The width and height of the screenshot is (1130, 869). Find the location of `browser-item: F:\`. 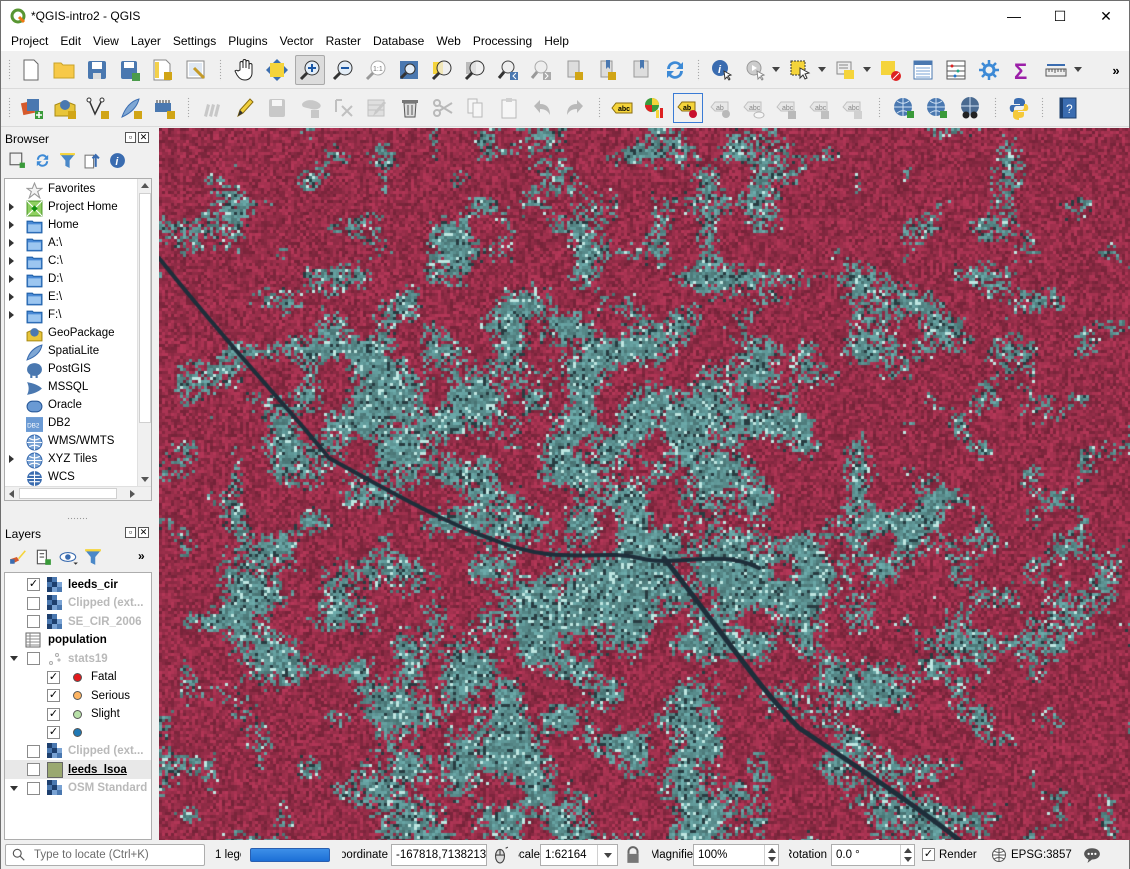

browser-item: F:\ is located at coordinates (72, 315).